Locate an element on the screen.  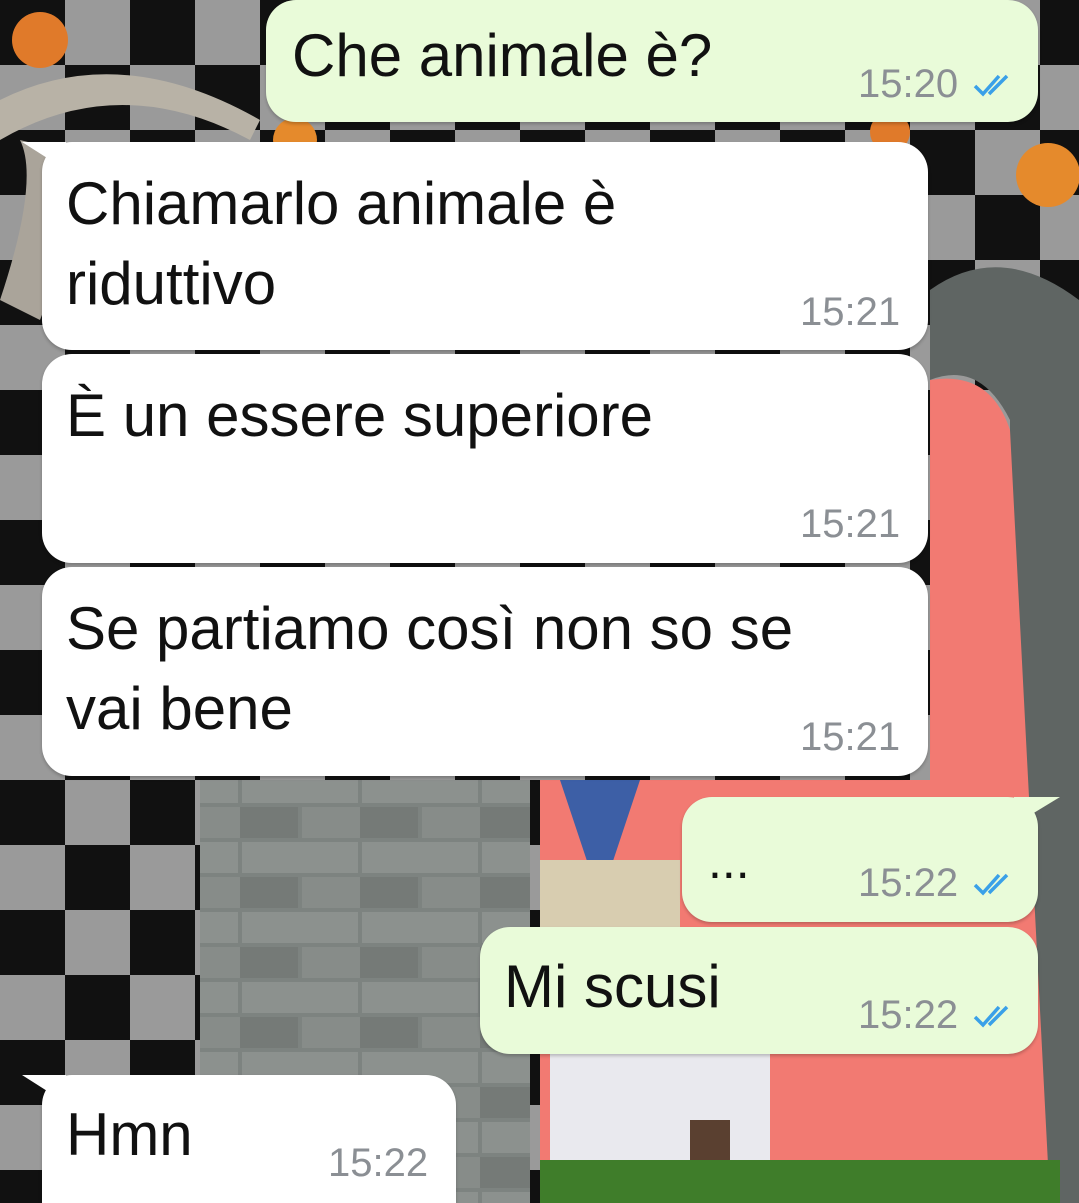
message-text: Che animale è? is located at coordinates (502, 55).